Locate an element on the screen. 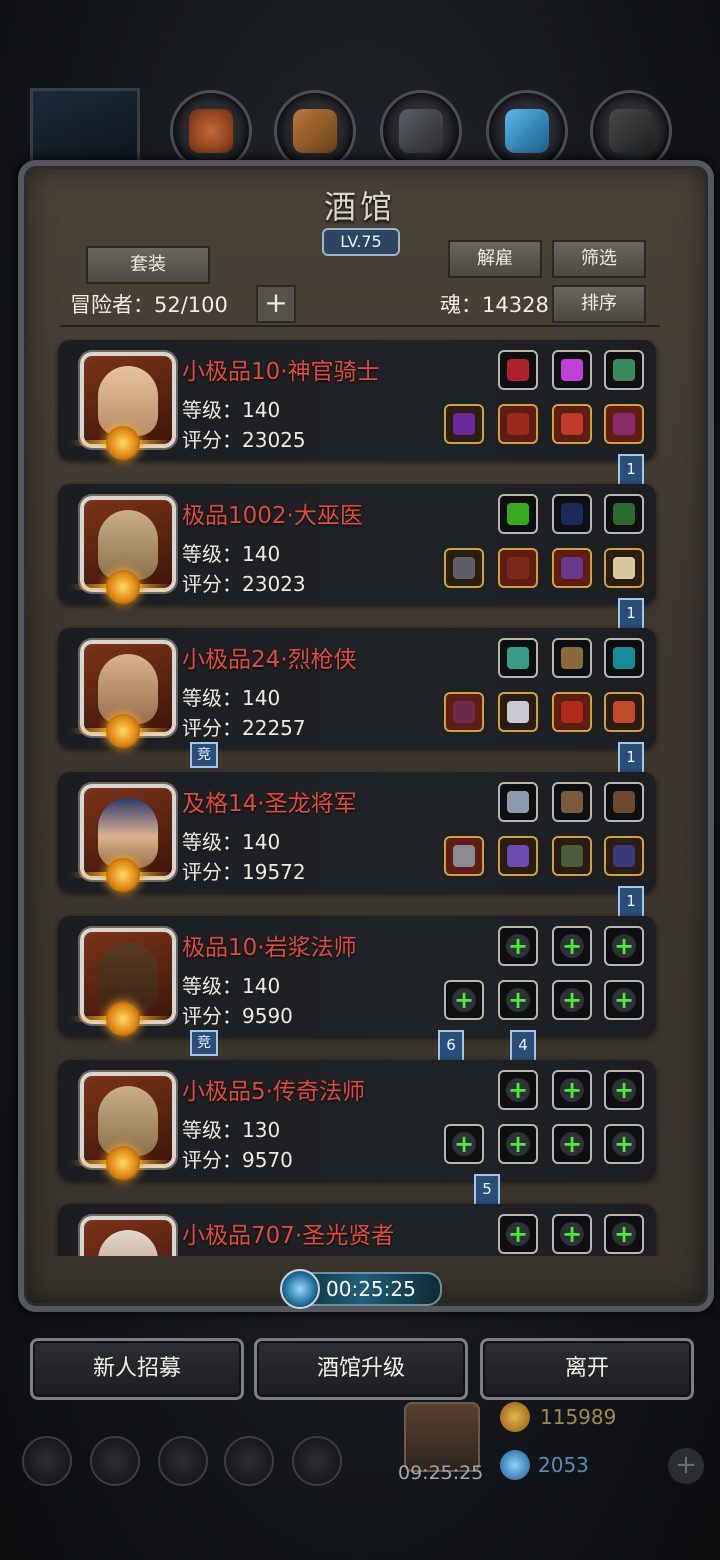 The width and height of the screenshot is (720, 1560). gem-icon is located at coordinates (515, 1465).